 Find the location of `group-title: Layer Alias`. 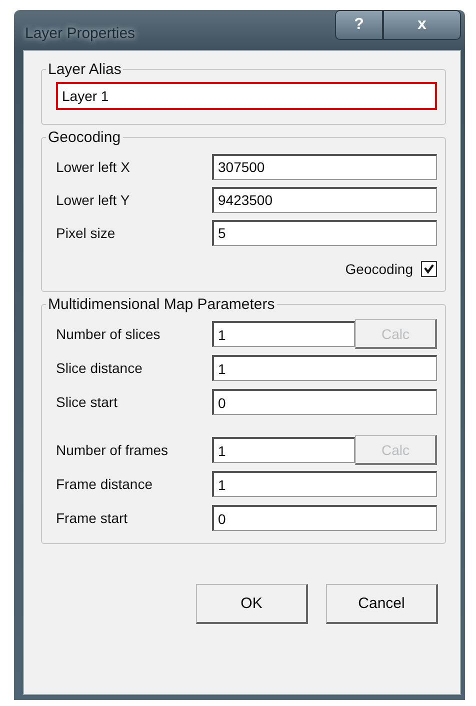

group-title: Layer Alias is located at coordinates (84, 69).